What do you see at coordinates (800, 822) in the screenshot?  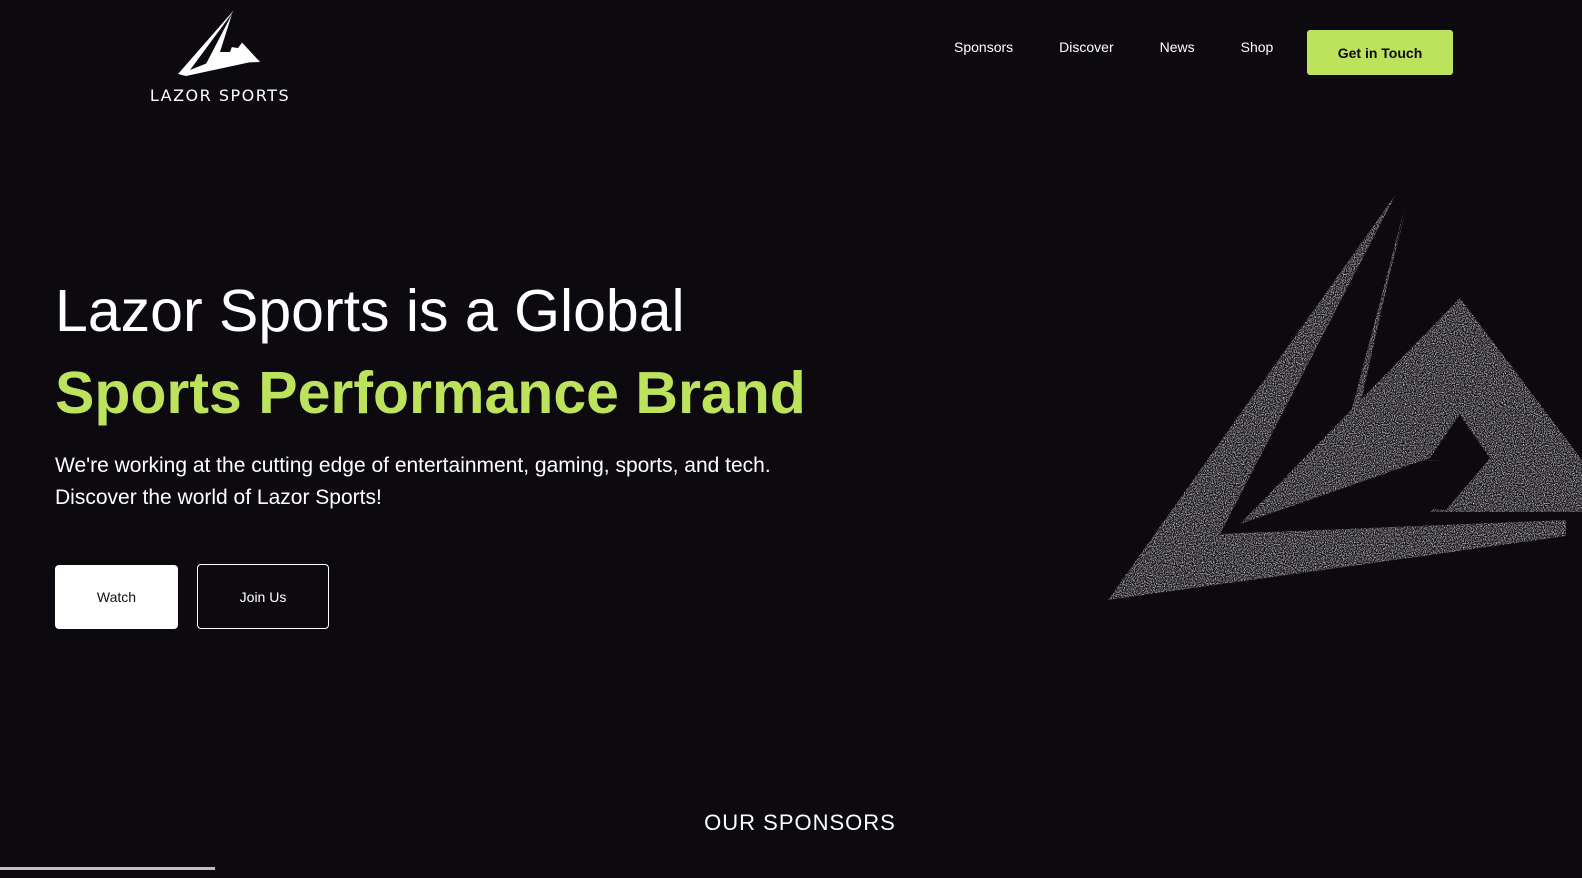 I see `sponsors-title: OUR SPONSORS` at bounding box center [800, 822].